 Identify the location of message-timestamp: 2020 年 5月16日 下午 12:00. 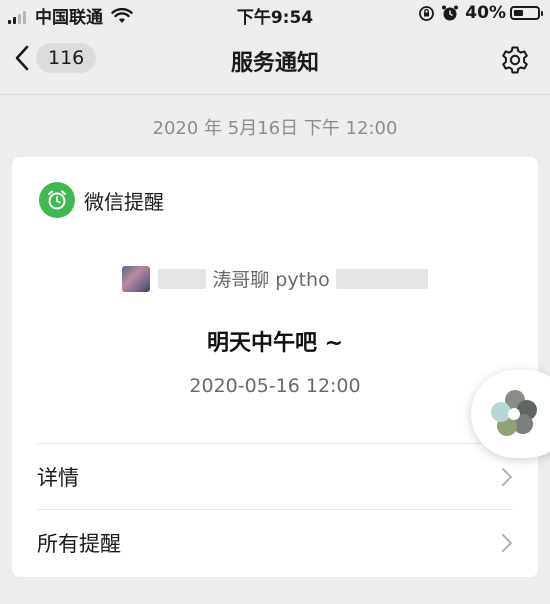
(275, 128).